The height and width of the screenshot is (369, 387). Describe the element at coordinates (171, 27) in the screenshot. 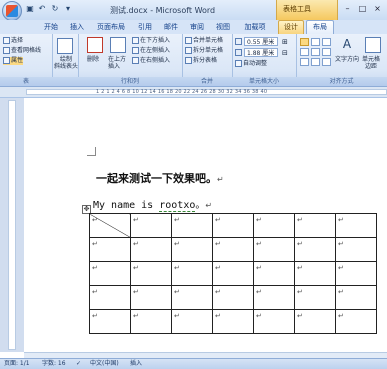

I see `tab-mailings: 邮件` at that location.